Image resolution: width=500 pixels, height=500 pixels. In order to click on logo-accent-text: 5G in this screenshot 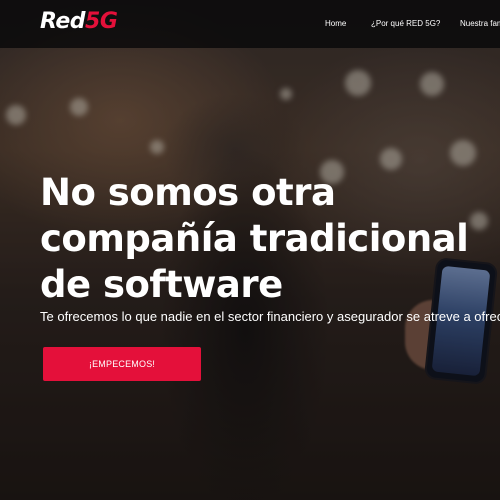, I will do `click(101, 21)`.